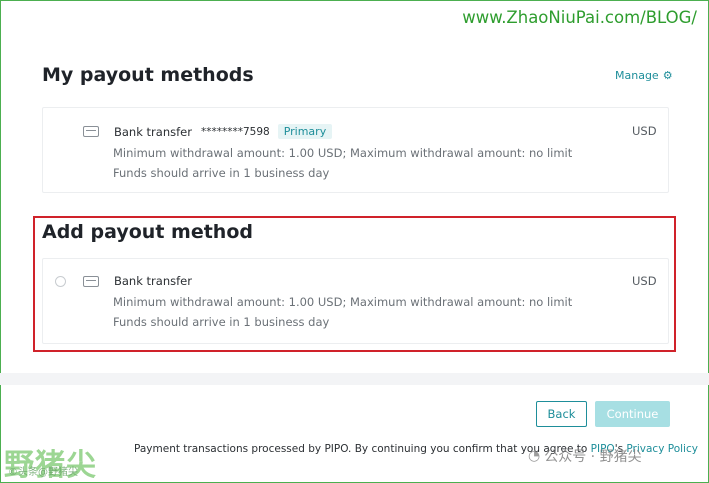 The height and width of the screenshot is (483, 709). What do you see at coordinates (644, 281) in the screenshot?
I see `new-method-currency: USD` at bounding box center [644, 281].